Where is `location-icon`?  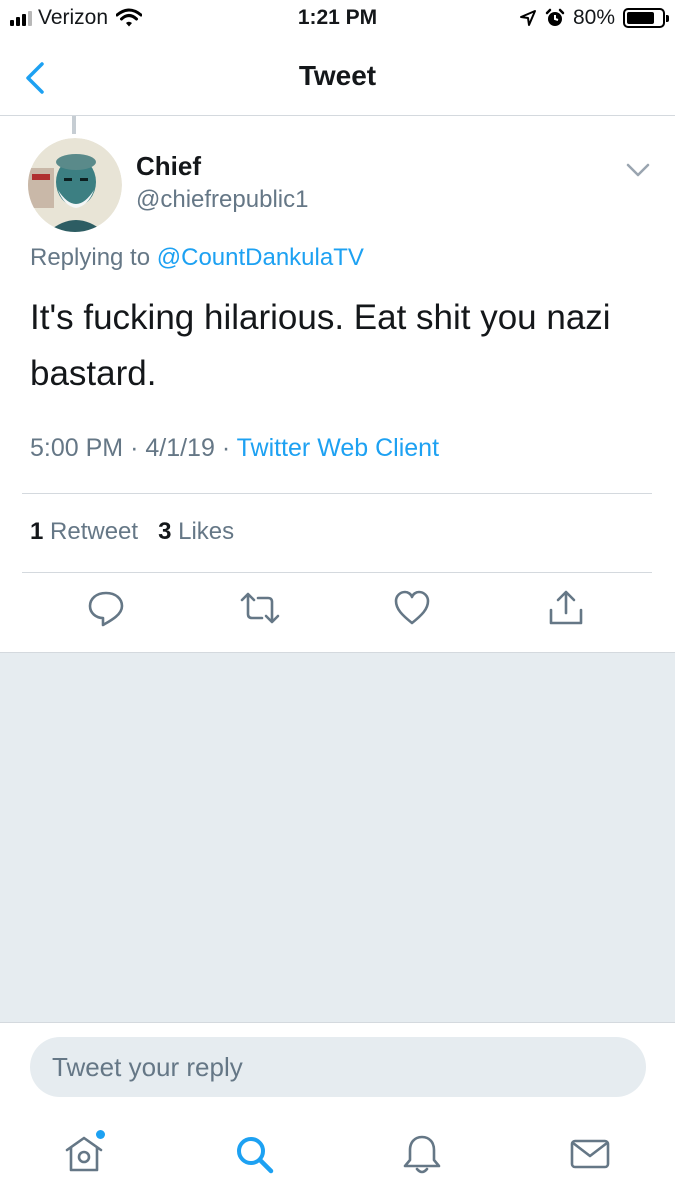 location-icon is located at coordinates (527, 18).